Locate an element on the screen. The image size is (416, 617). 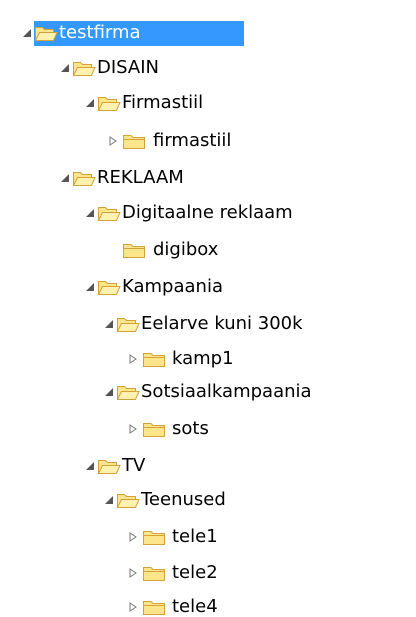
tree-item-label: DISAIN is located at coordinates (128, 67).